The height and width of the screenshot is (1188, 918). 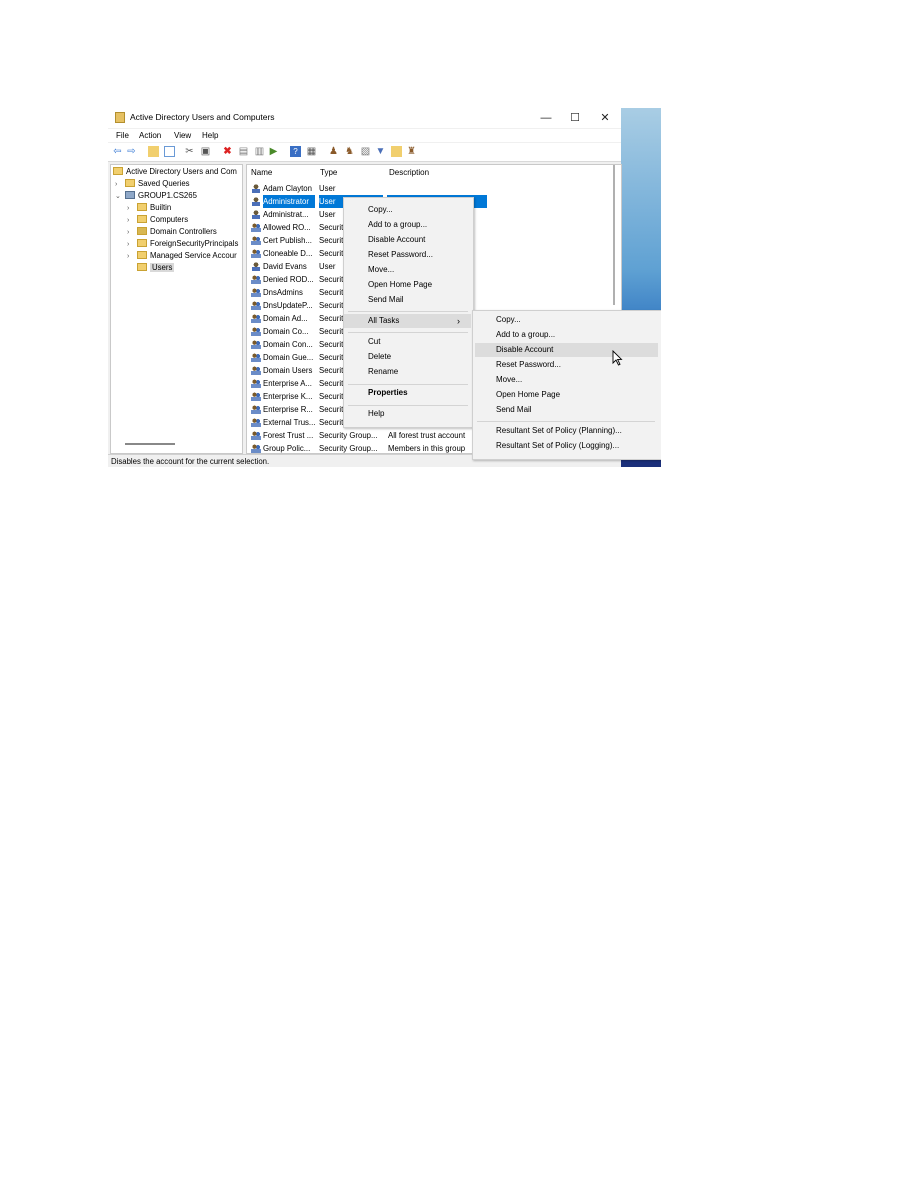 I want to click on vertical-scrollbar, so click(x=614, y=235).